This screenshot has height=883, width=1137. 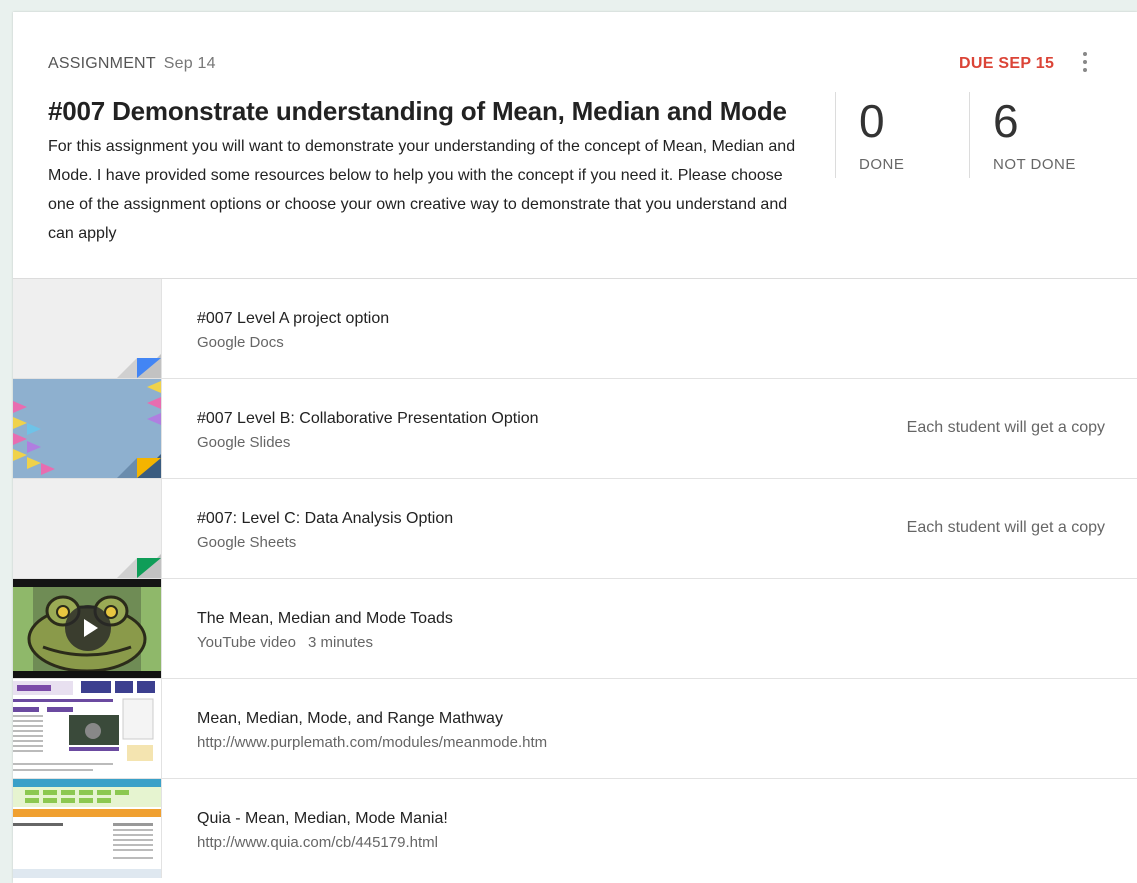 I want to click on not-done-stat: 6 NOT DONE, so click(x=1022, y=135).